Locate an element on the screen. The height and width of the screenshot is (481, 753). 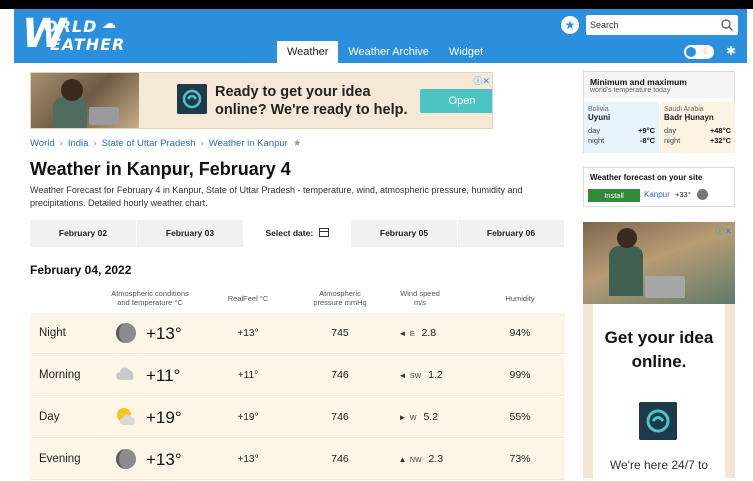
date-tab-next1: February 05 is located at coordinates (404, 233).